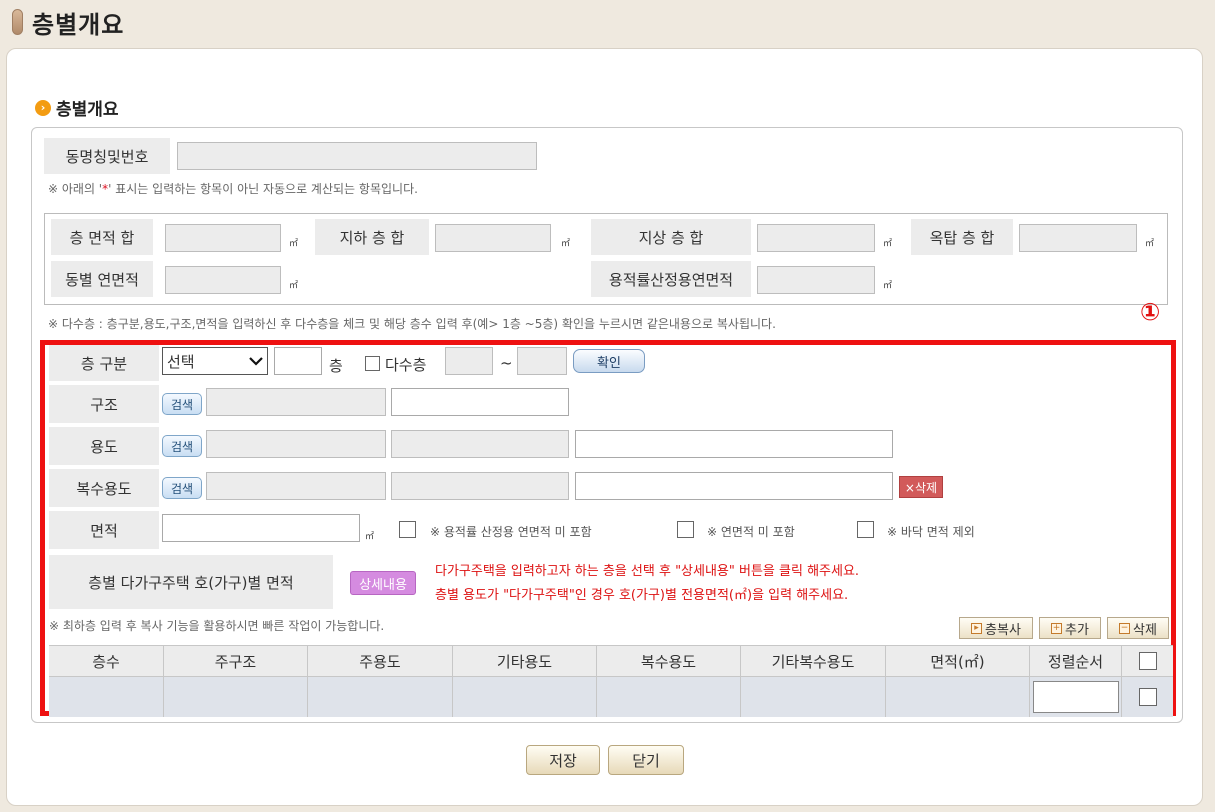 This screenshot has width=1215, height=812. What do you see at coordinates (217, 626) in the screenshot?
I see `copy-hint: ※ 최하층 입력 후 복사 기능을 활용하시면 빠른 작업이 가능합니다.` at bounding box center [217, 626].